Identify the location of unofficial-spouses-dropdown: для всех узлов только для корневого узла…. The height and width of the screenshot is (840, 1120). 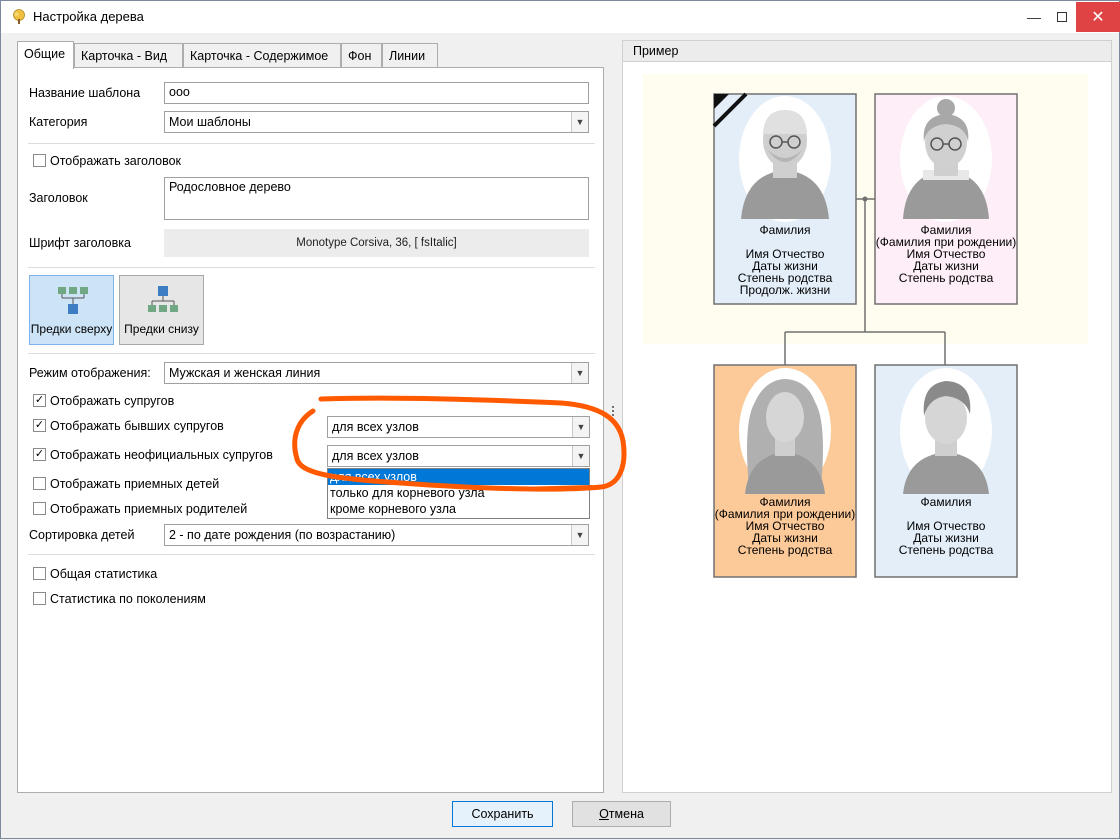
(458, 493).